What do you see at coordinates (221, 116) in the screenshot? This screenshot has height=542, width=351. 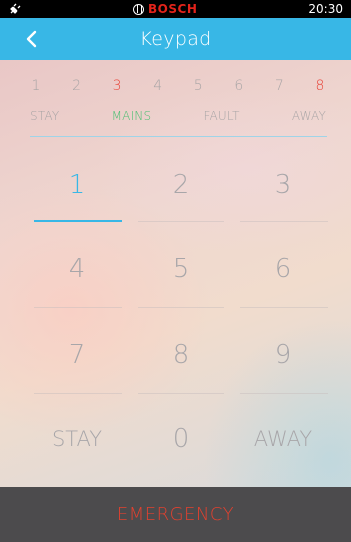 I see `status-fault: FAULT` at bounding box center [221, 116].